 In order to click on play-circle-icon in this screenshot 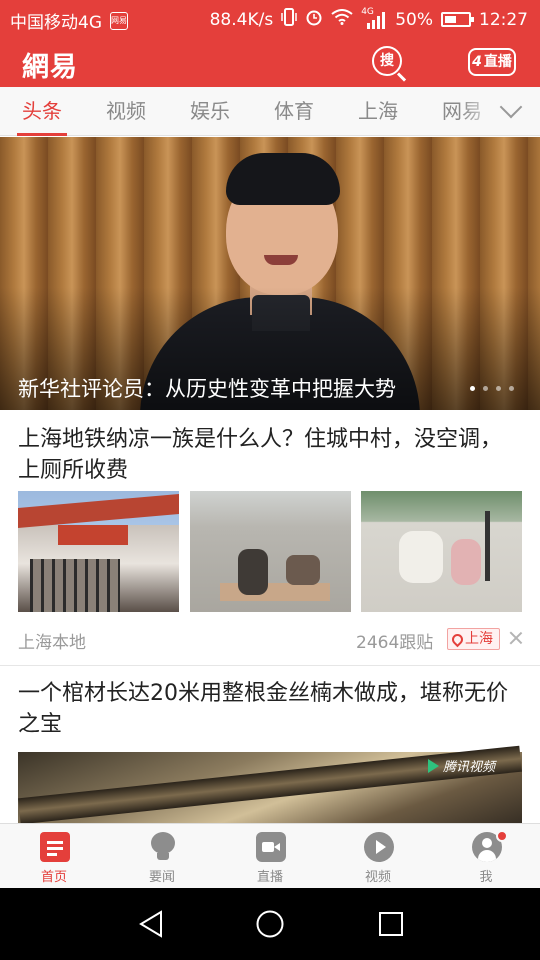, I will do `click(379, 847)`.